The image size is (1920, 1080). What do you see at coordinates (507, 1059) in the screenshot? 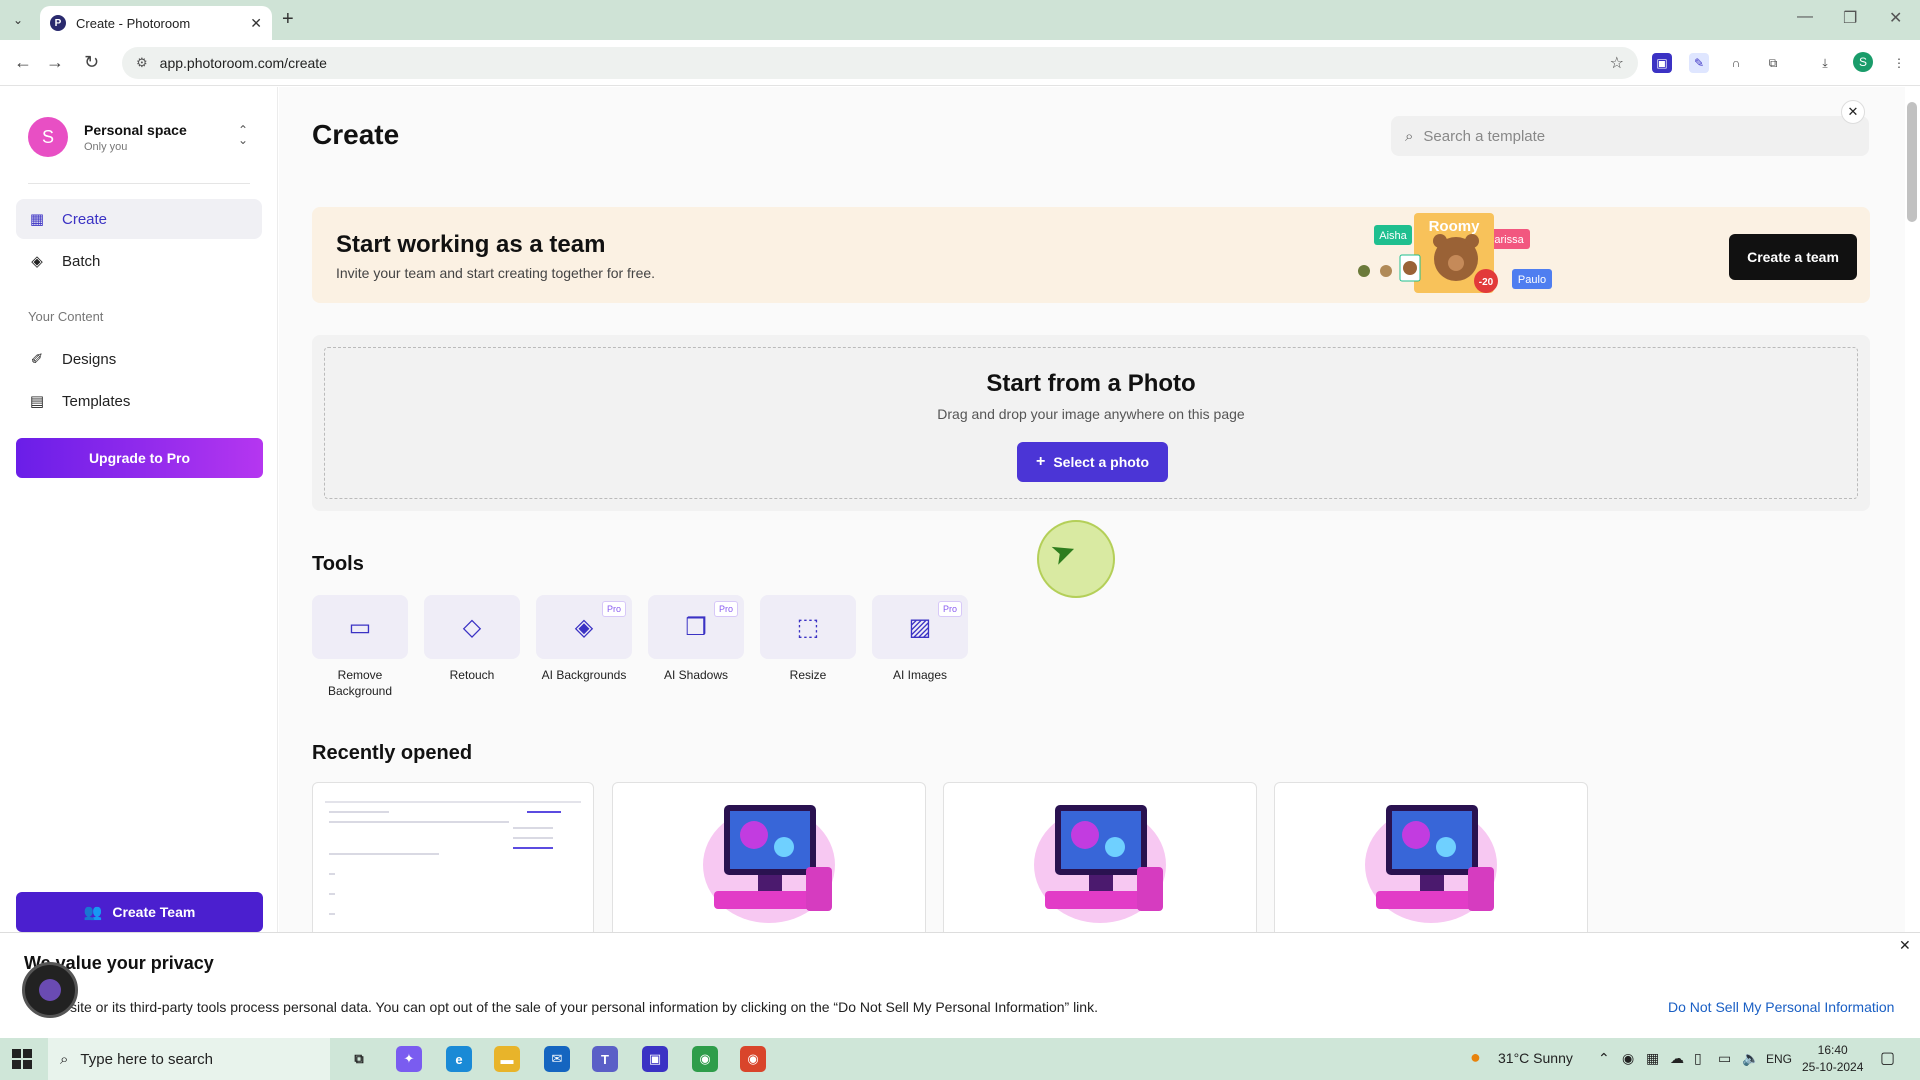
I see `file-explorer-icon: ▬` at bounding box center [507, 1059].